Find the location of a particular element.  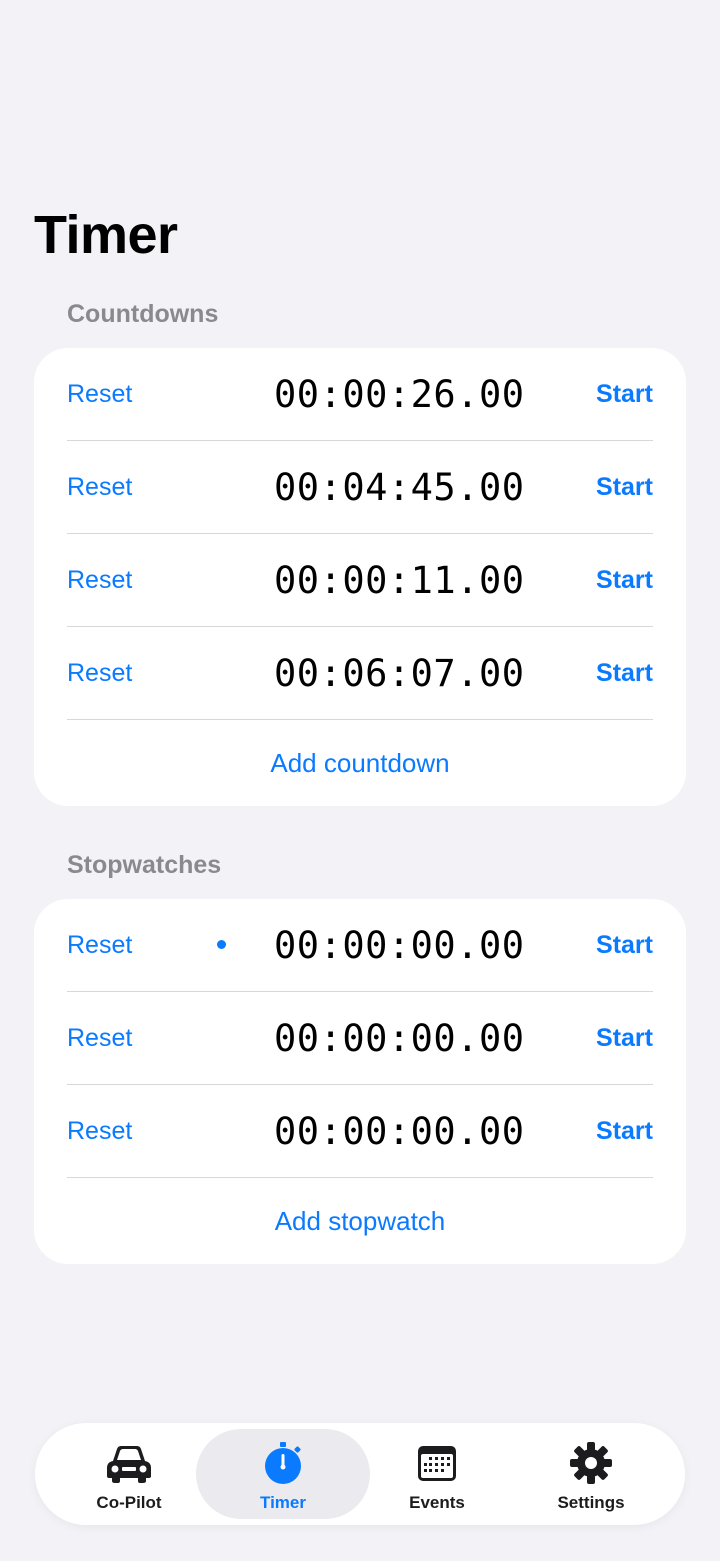

tab-label: Timer is located at coordinates (283, 1502).